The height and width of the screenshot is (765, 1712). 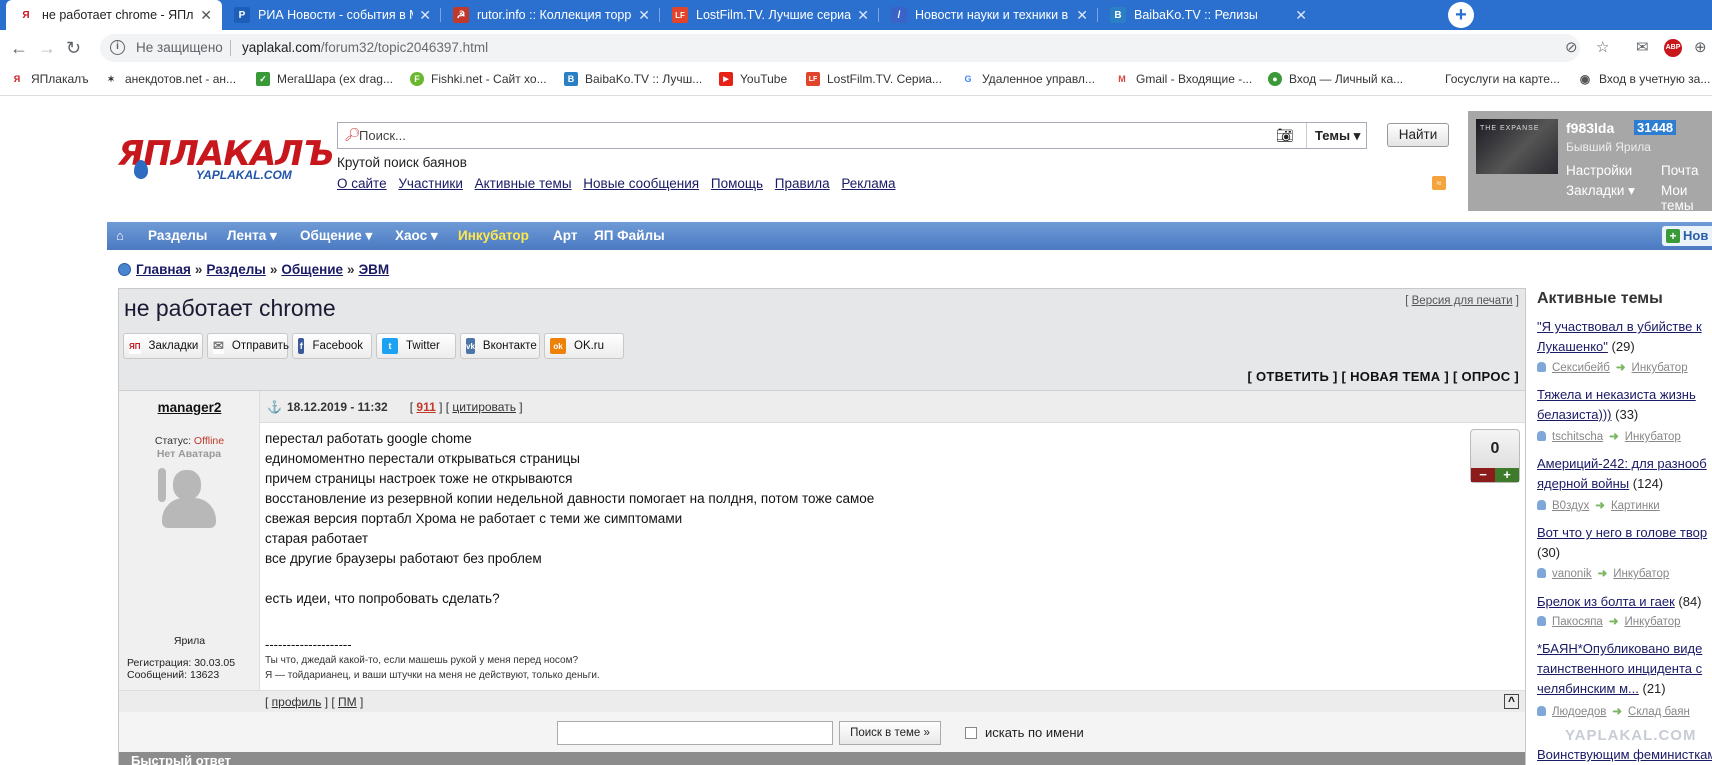 What do you see at coordinates (565, 235) in the screenshot?
I see `nav-art: Арт` at bounding box center [565, 235].